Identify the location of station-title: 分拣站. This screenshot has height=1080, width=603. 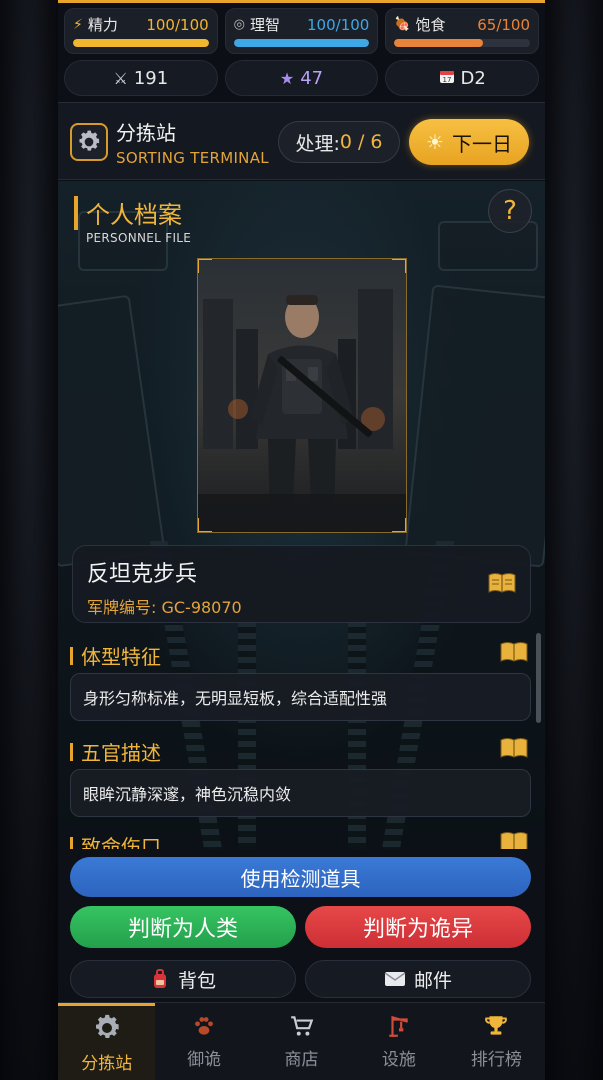
(146, 133).